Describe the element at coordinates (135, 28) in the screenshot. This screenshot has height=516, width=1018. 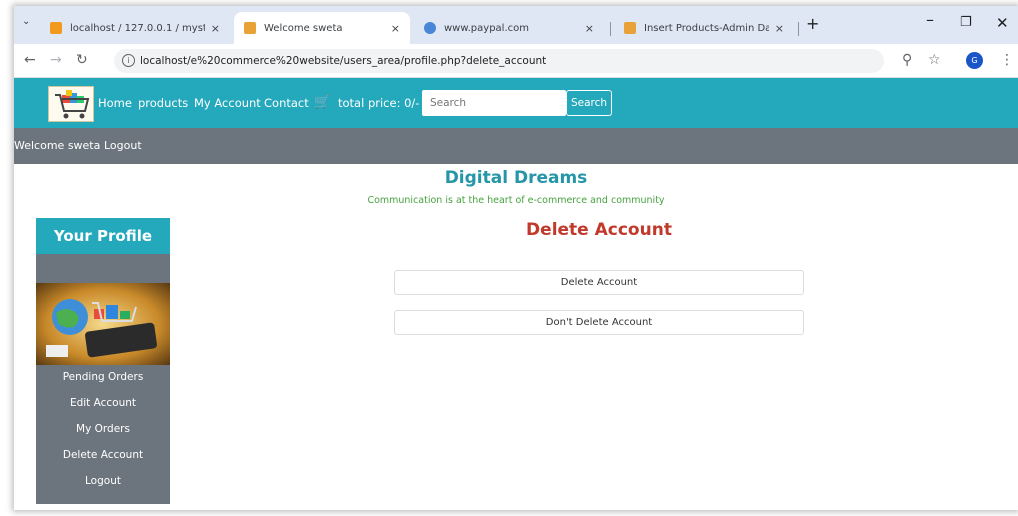
I see `tab-phpmyadmin: localhost / 127.0.0.1 / mystore ×` at that location.